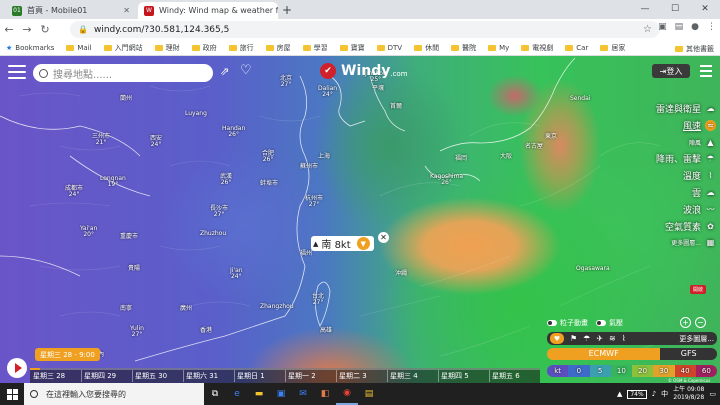 The height and width of the screenshot is (405, 720). I want to click on timeline-day: 星期一 2, so click(302, 376).